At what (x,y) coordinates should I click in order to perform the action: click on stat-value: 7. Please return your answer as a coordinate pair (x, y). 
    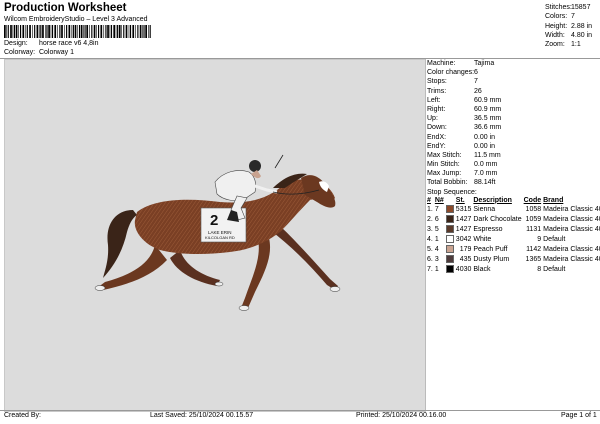
    Looking at the image, I should click on (573, 17).